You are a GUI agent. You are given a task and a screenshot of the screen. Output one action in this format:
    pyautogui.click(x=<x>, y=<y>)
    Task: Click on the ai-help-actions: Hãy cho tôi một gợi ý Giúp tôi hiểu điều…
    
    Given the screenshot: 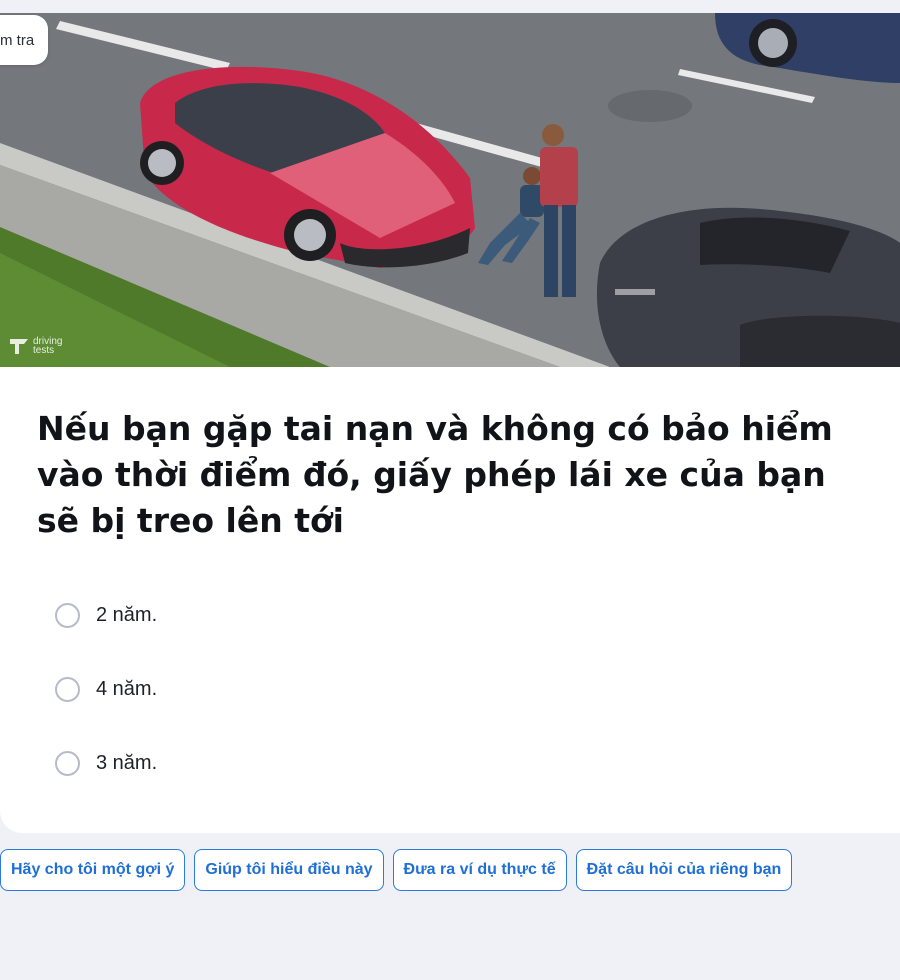 What is the action you would take?
    pyautogui.click(x=396, y=870)
    